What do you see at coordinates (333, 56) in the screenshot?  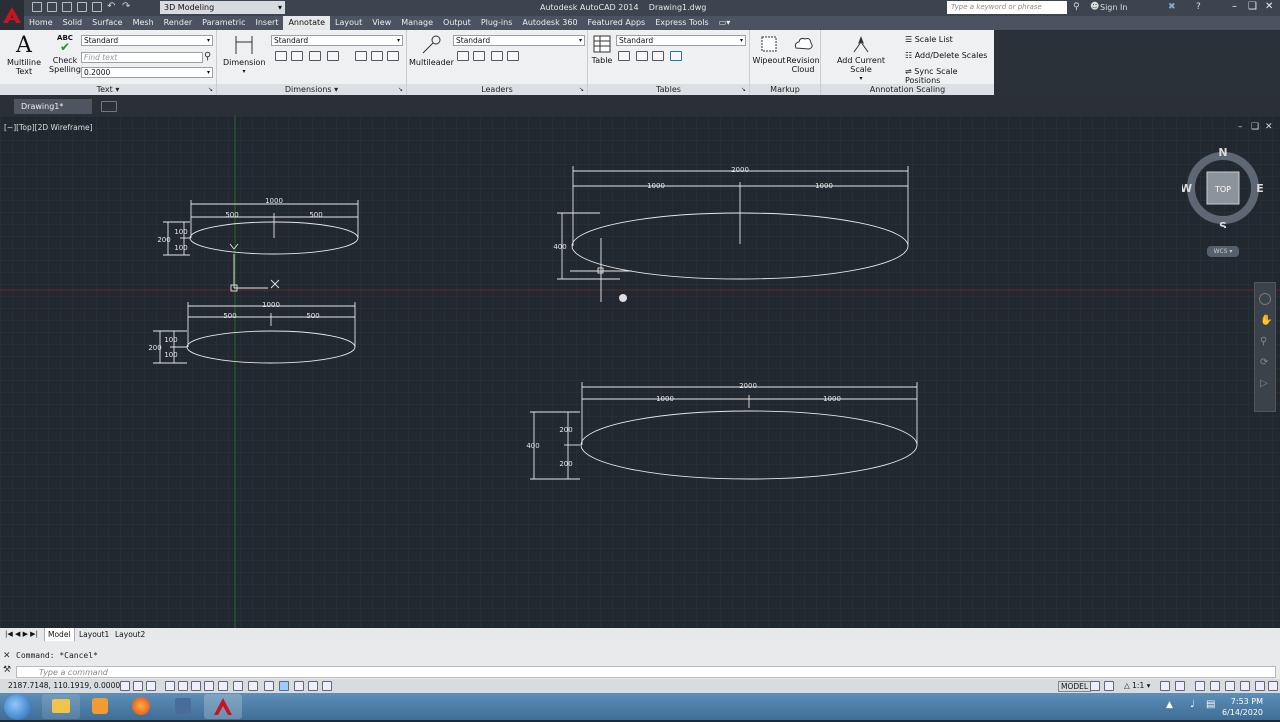 I see `adjust-space-icon` at bounding box center [333, 56].